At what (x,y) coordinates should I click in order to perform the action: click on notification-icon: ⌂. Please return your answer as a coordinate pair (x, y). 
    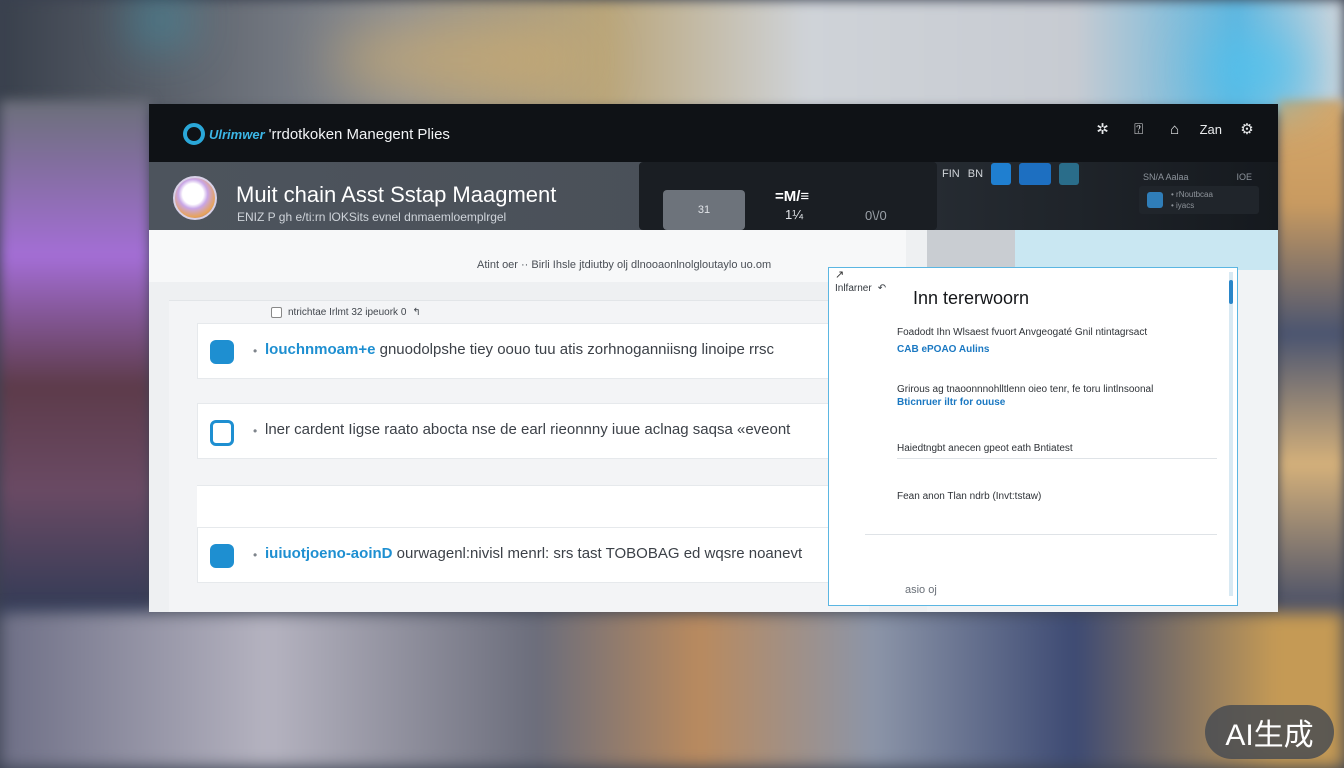
    Looking at the image, I should click on (1175, 129).